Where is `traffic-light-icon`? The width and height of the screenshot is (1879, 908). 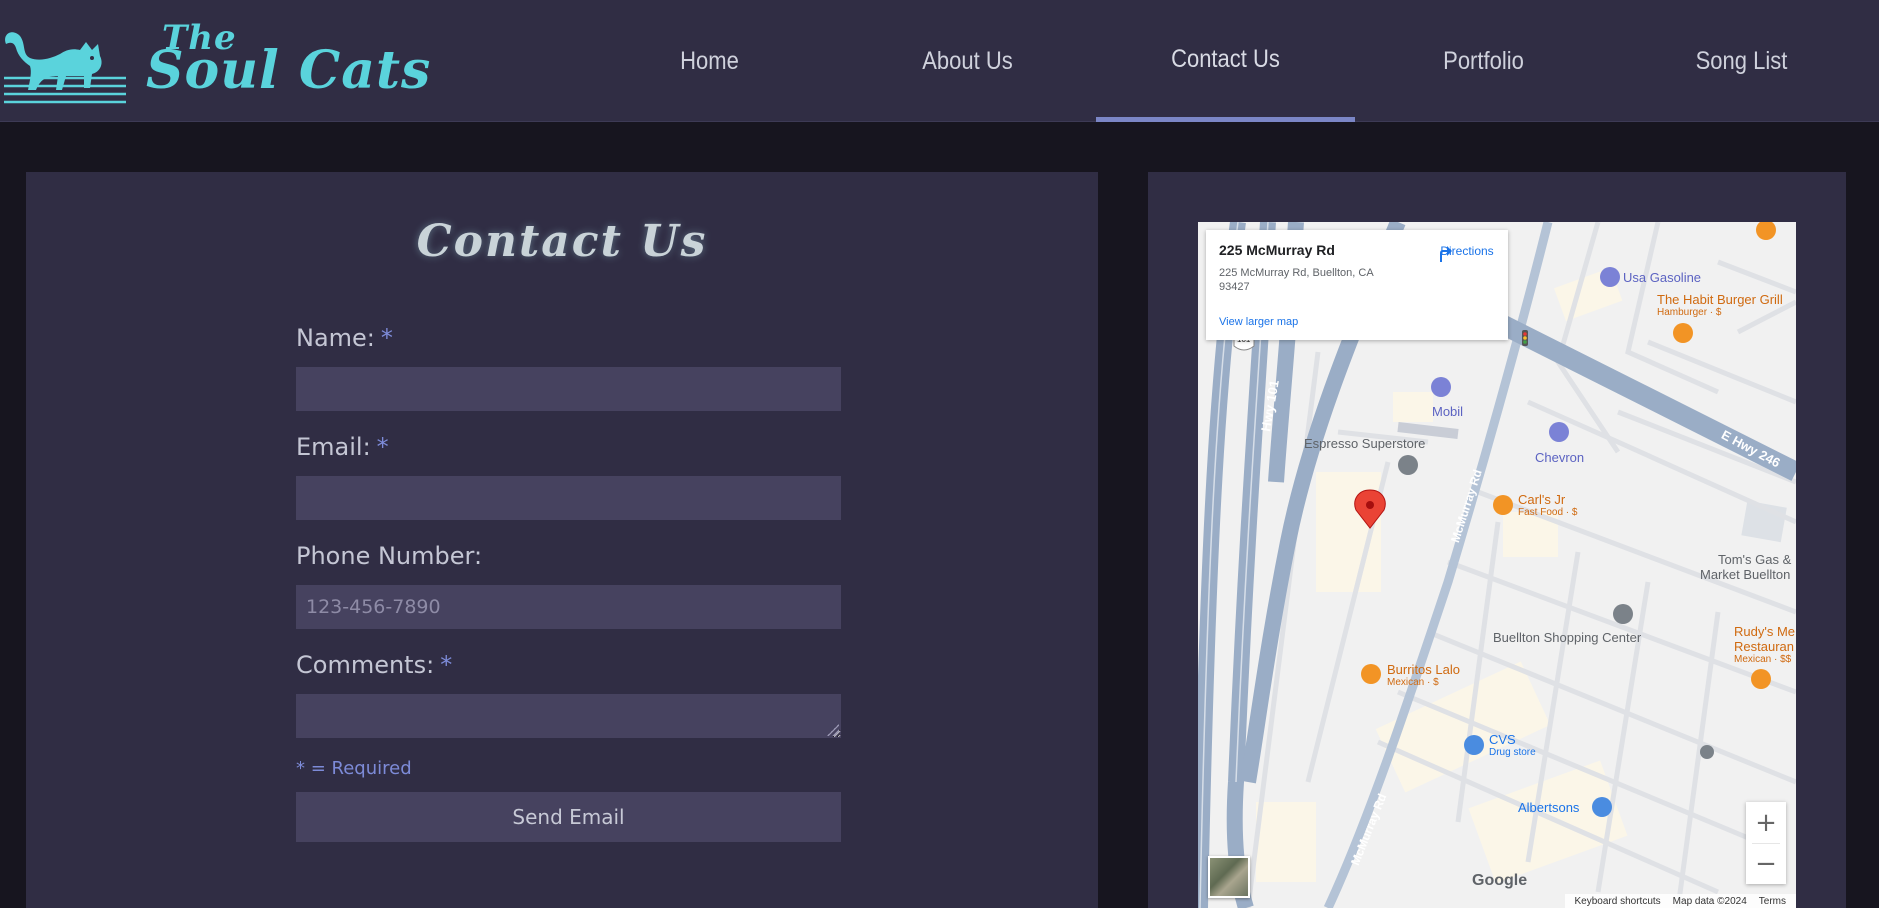 traffic-light-icon is located at coordinates (1525, 338).